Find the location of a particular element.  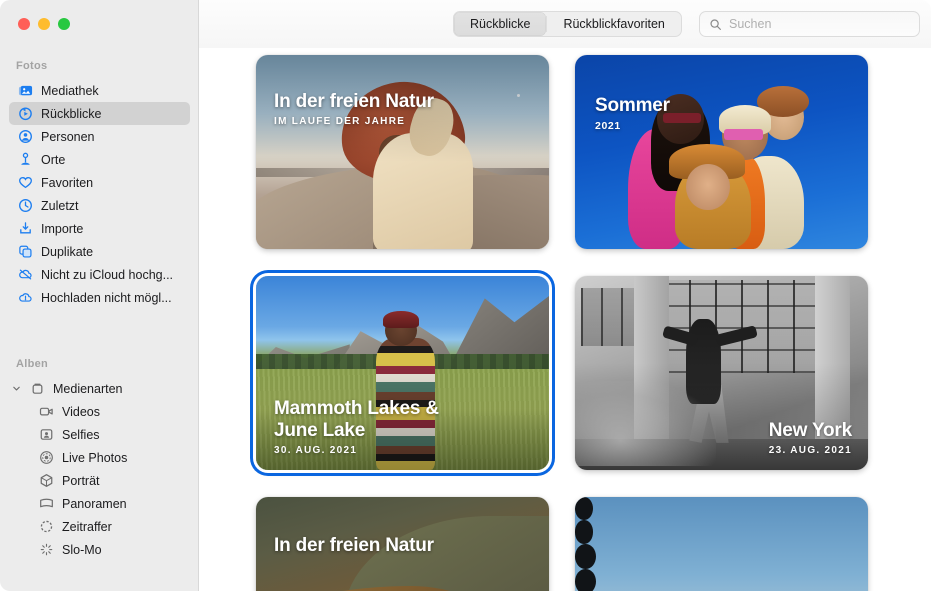

sidebar-item-label: Zeitraffer is located at coordinates (87, 526).